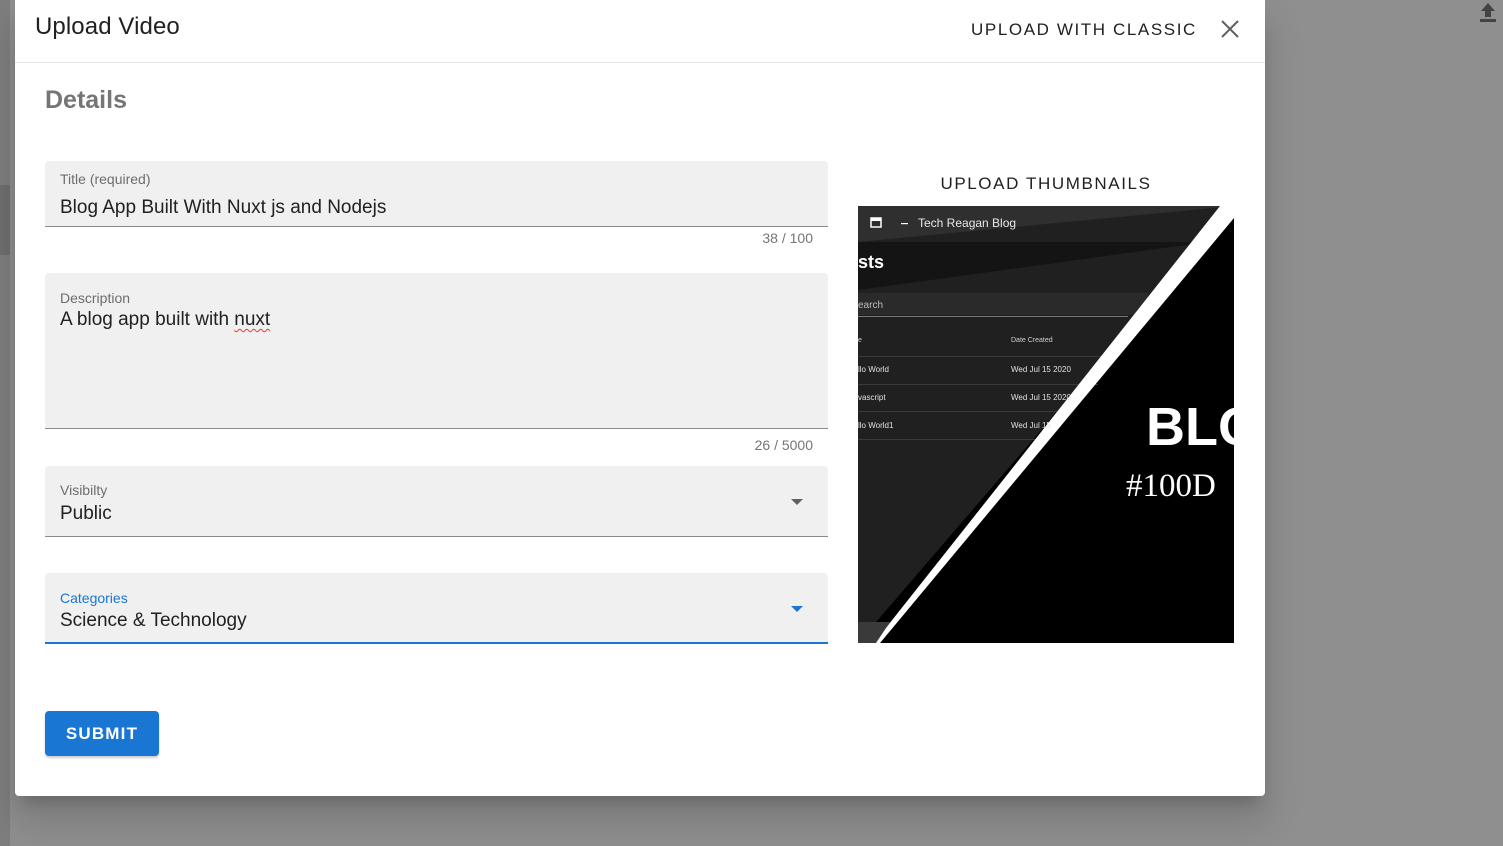 The width and height of the screenshot is (1503, 846). I want to click on preview-big-text: BLO, so click(1190, 427).